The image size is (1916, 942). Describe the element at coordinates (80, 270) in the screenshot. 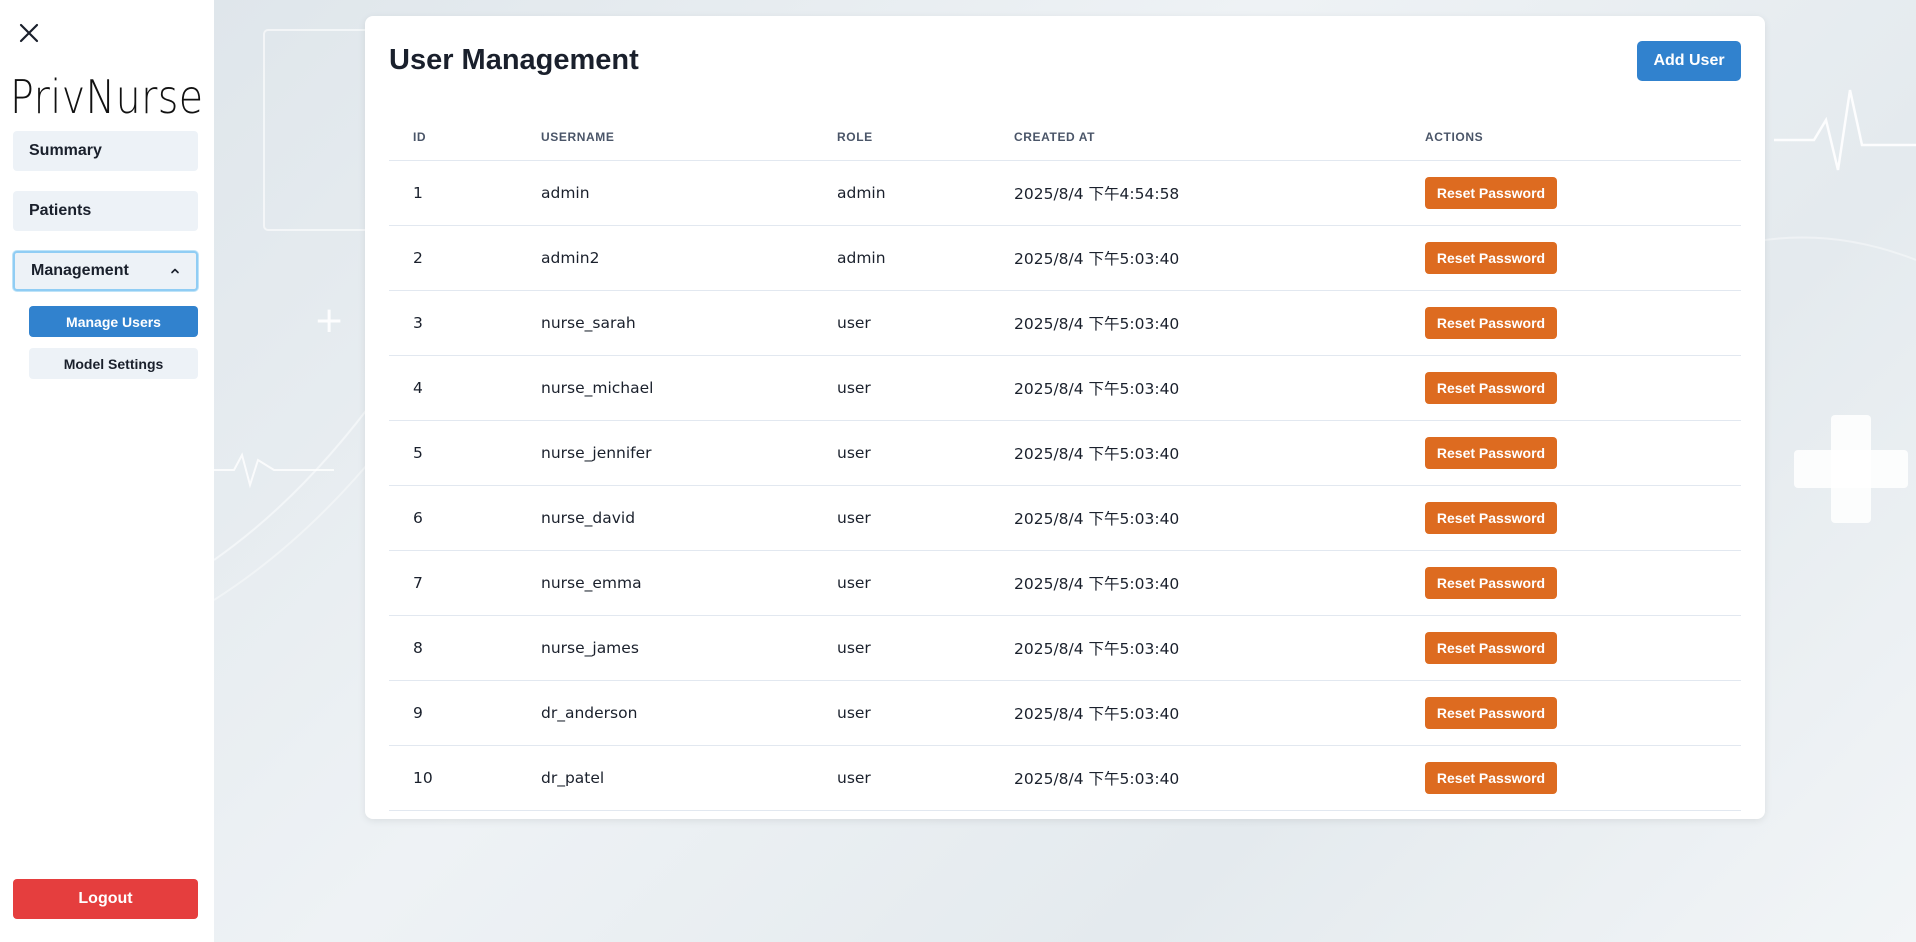

I see `sidebar-item-label: Management` at that location.